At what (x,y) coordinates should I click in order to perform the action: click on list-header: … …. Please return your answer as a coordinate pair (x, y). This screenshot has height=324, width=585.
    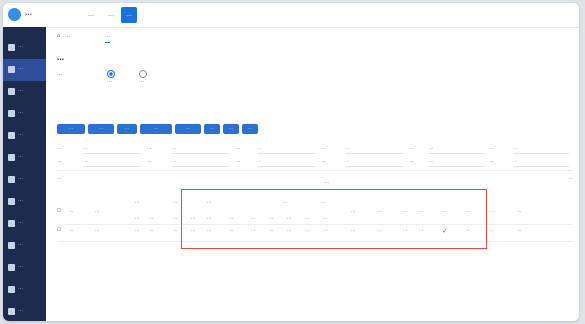
    Looking at the image, I should click on (315, 181).